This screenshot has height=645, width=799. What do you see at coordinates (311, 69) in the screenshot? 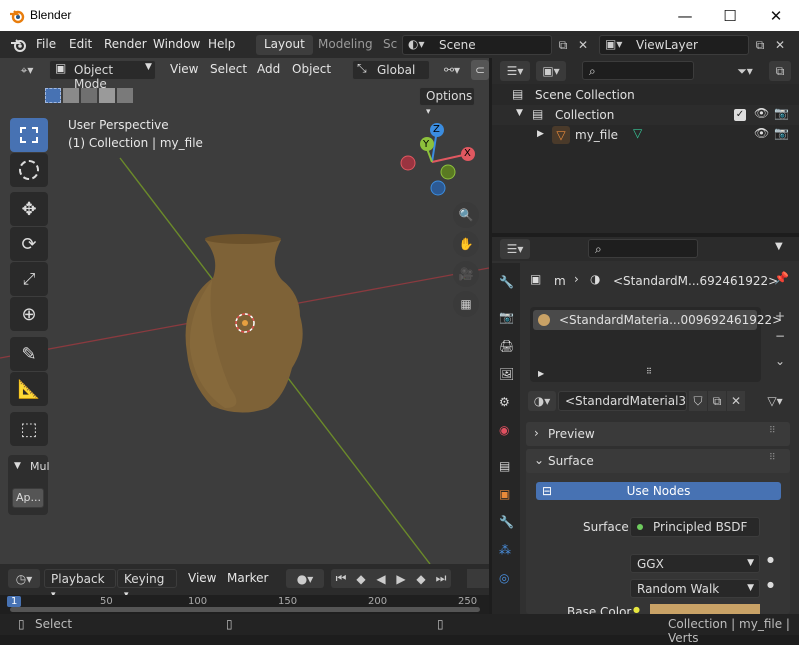
I see `menu-object: Object` at bounding box center [311, 69].